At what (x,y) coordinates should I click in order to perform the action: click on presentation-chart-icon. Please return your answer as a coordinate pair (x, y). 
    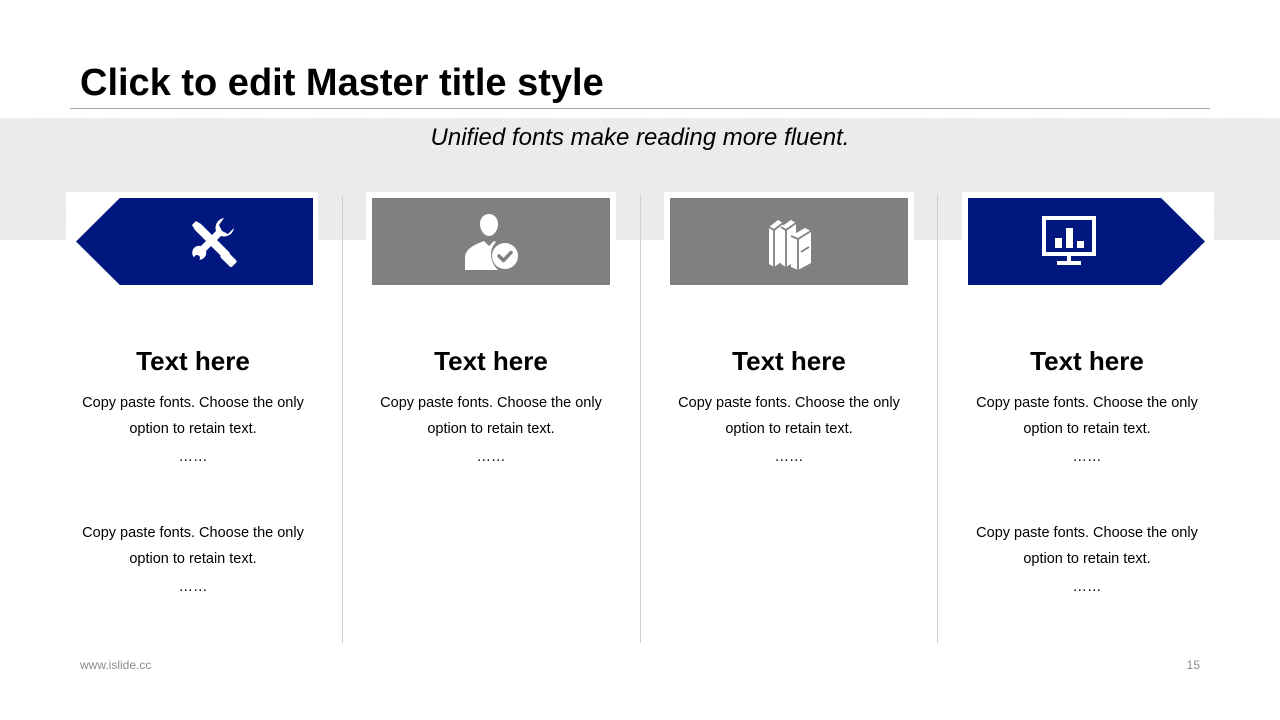
    Looking at the image, I should click on (1068, 240).